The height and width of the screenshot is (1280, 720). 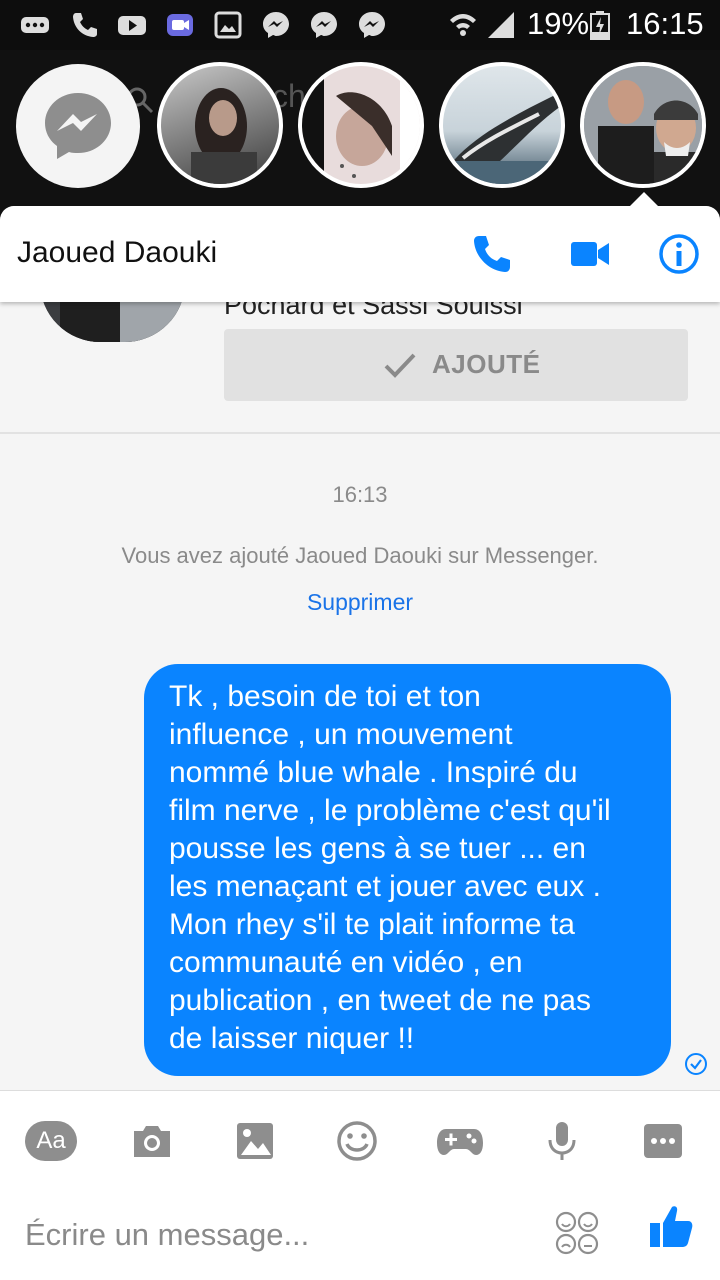 I want to click on gallery-icon, so click(x=228, y=25).